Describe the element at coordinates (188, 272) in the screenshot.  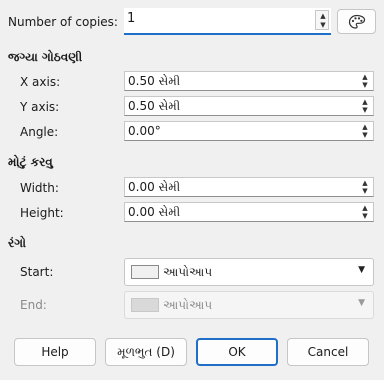
I see `start-color-value: આપોઆપ` at that location.